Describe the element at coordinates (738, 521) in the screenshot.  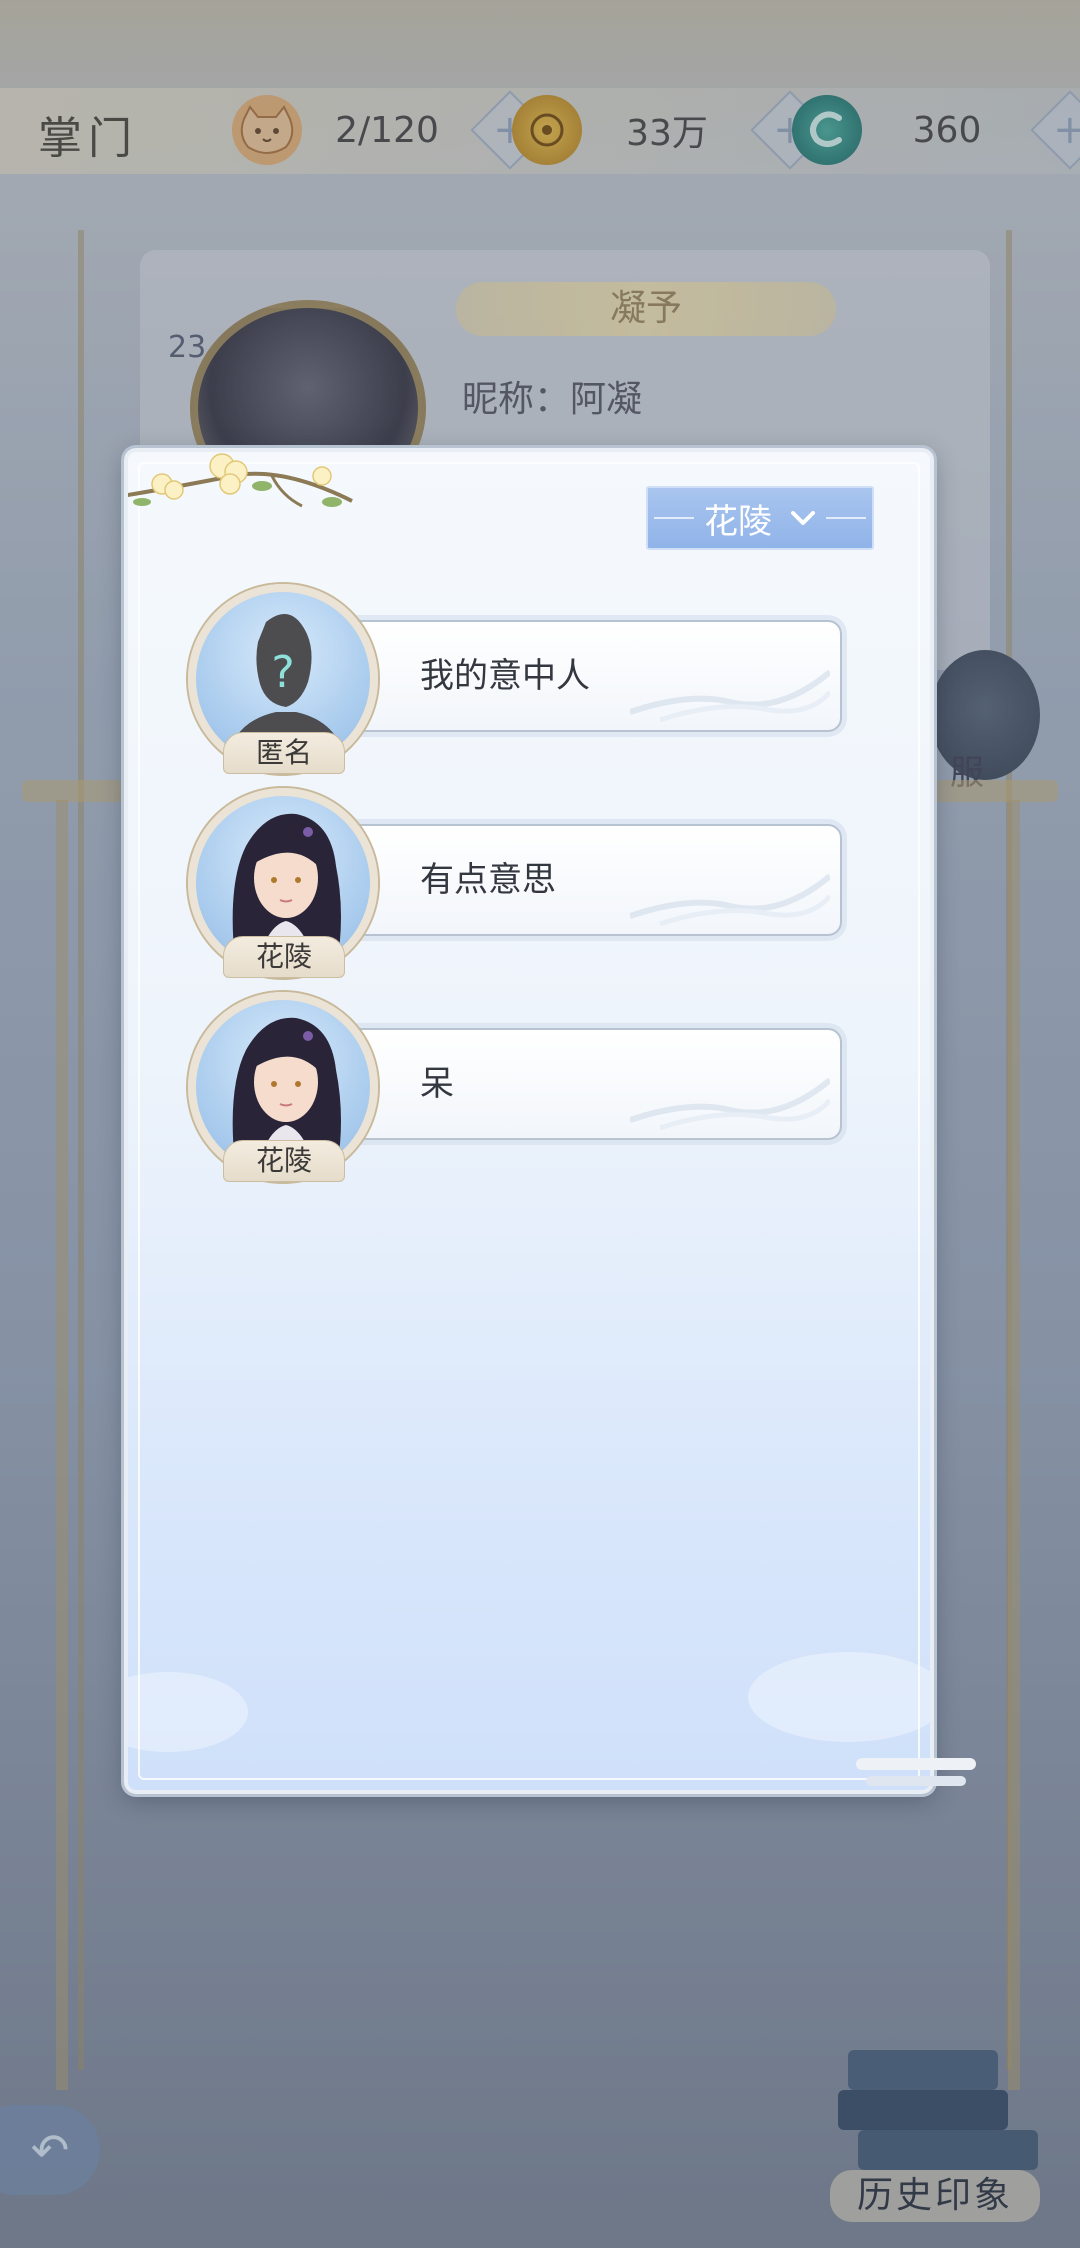
I see `dropdown-selected-value: 花陵` at that location.